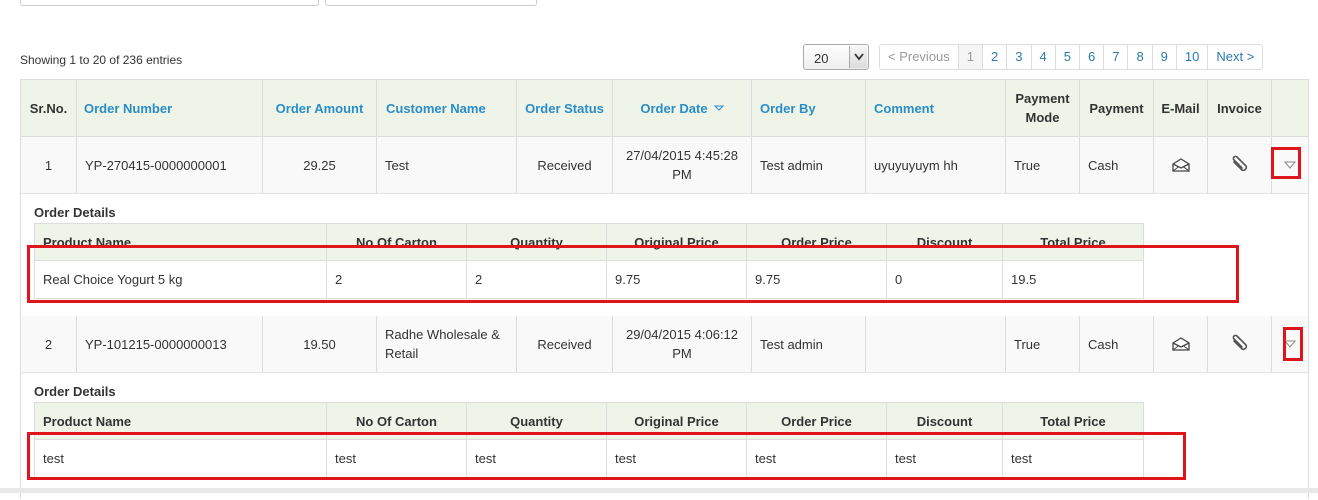 The height and width of the screenshot is (500, 1318). Describe the element at coordinates (682, 165) in the screenshot. I see `row-order-date: 27/04/2015 4:45:28 PM` at that location.